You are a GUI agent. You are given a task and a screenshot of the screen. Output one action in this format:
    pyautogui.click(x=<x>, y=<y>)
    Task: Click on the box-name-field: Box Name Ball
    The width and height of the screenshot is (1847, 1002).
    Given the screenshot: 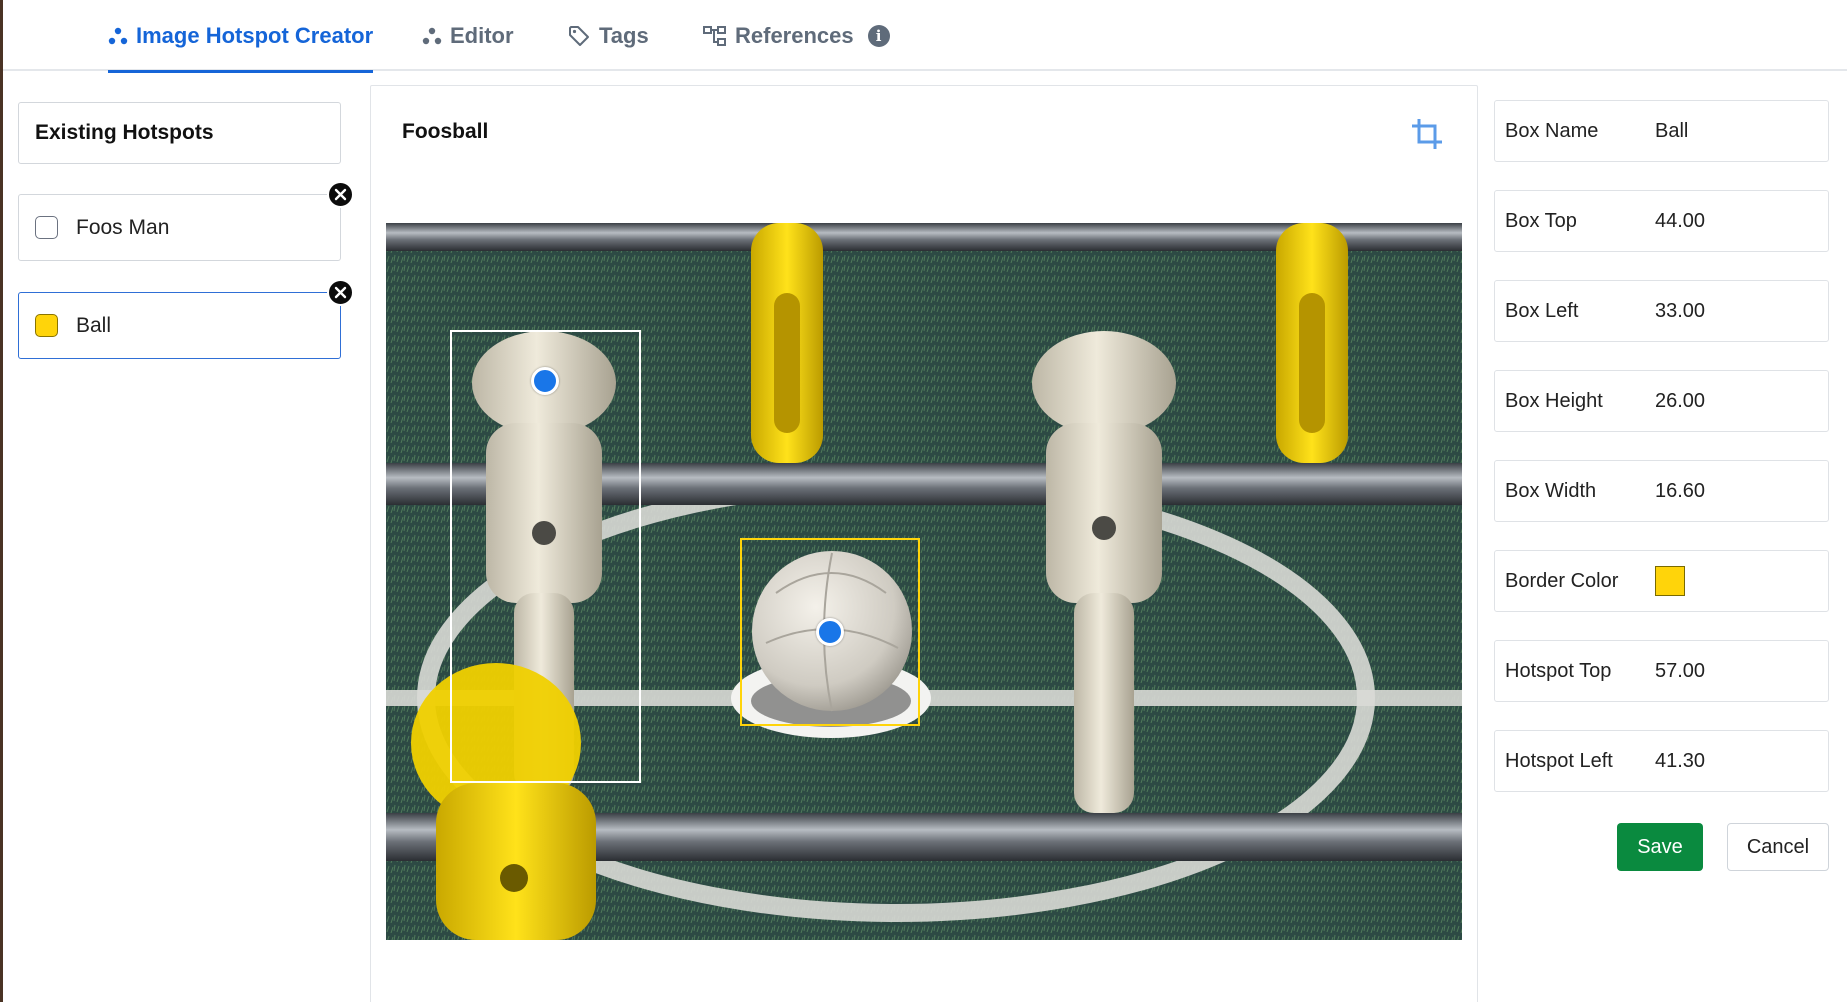 What is the action you would take?
    pyautogui.click(x=1661, y=131)
    